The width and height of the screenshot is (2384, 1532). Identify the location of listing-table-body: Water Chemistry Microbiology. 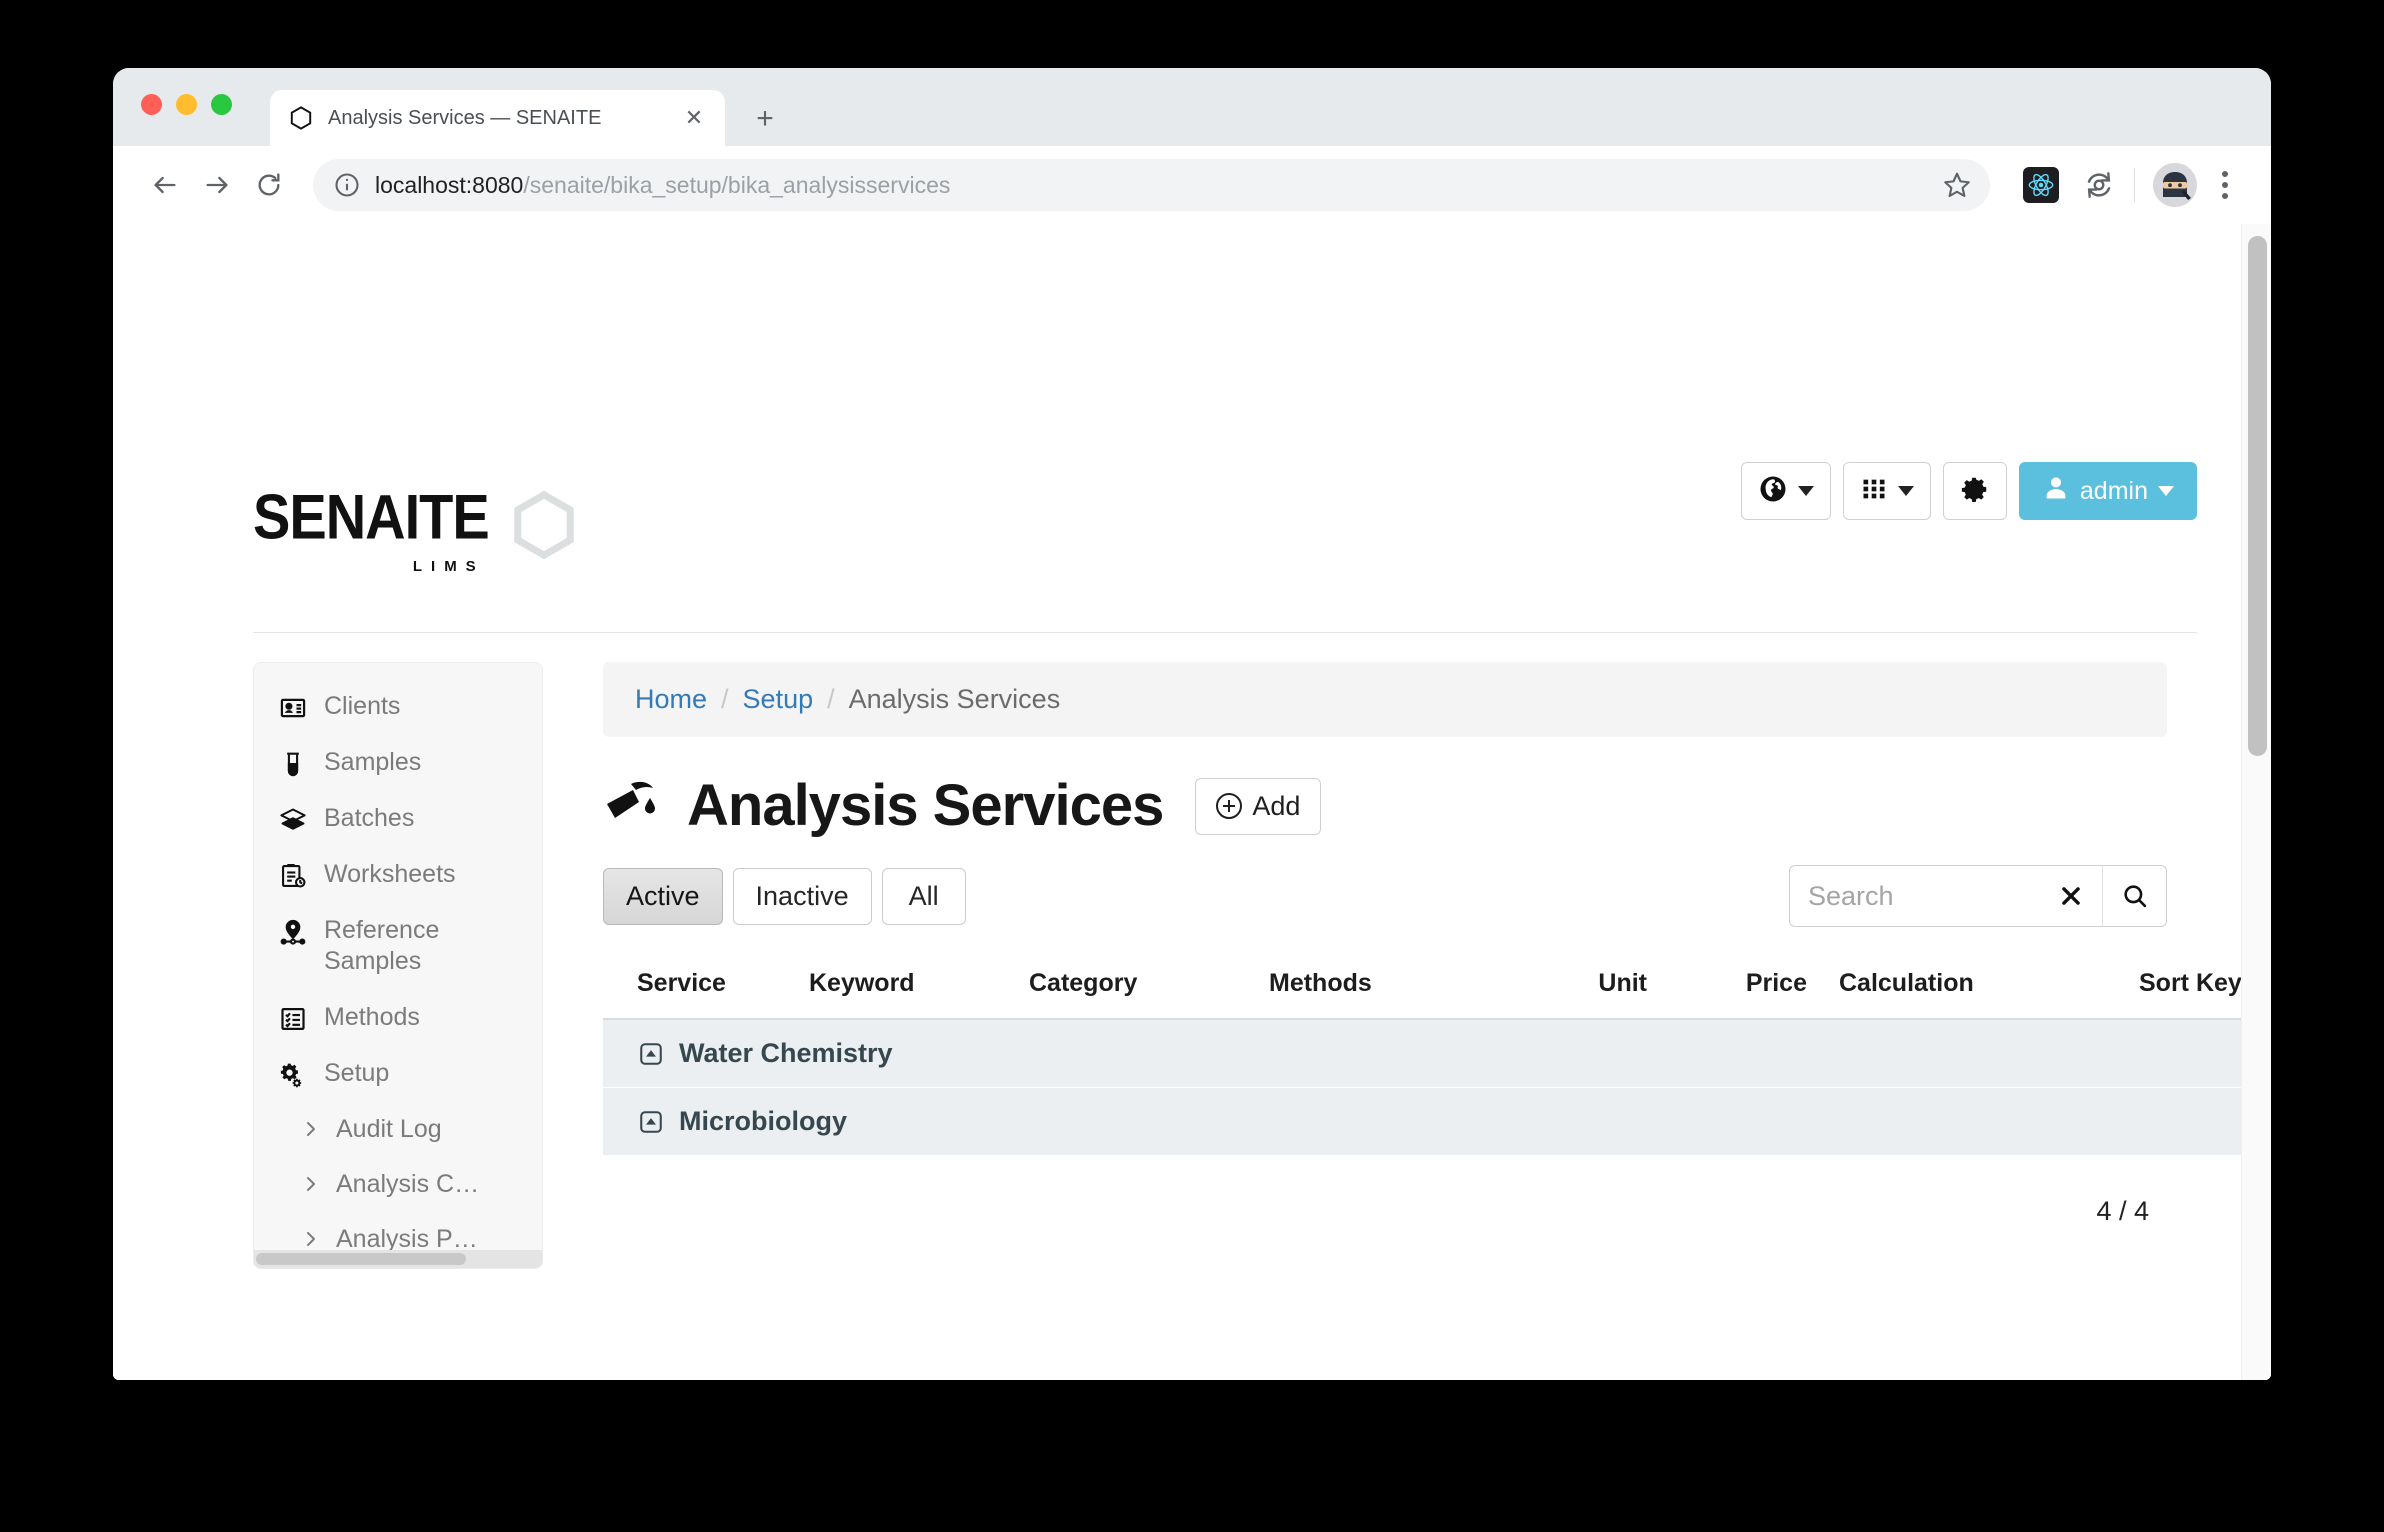
(1437, 1087).